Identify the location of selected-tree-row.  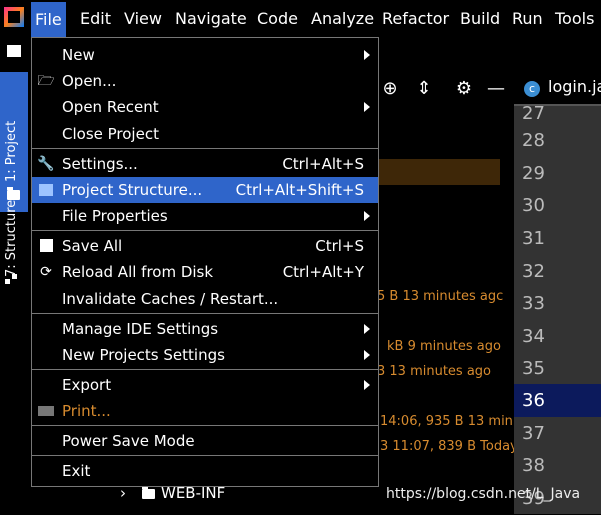
(439, 172).